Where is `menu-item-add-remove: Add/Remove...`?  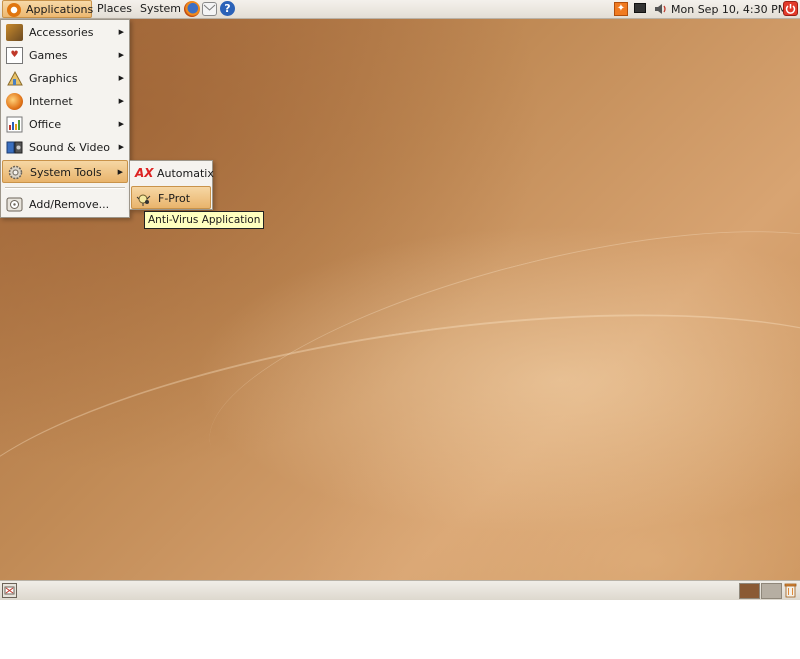 menu-item-add-remove: Add/Remove... is located at coordinates (65, 204).